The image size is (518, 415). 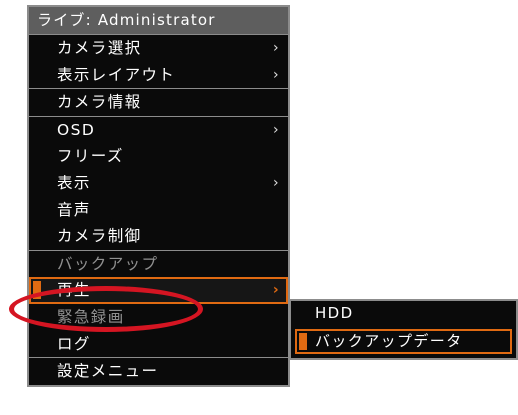 What do you see at coordinates (403, 313) in the screenshot?
I see `submenu-item-hdd: HDD` at bounding box center [403, 313].